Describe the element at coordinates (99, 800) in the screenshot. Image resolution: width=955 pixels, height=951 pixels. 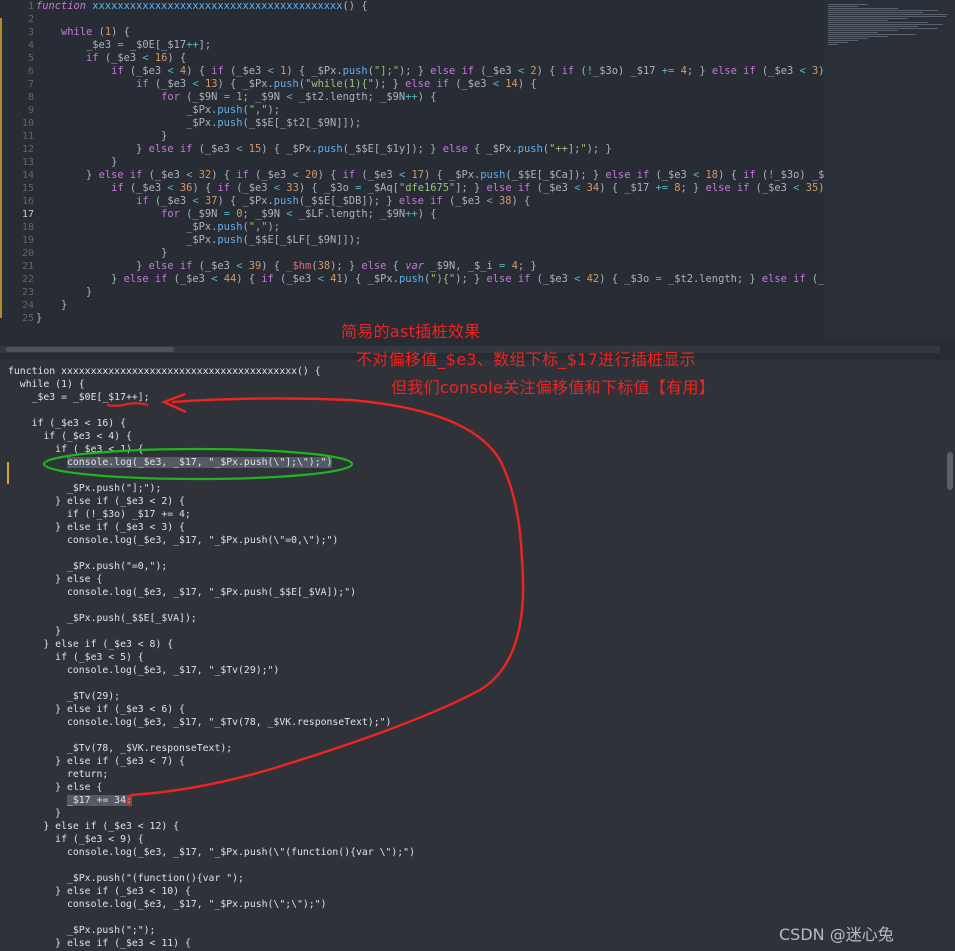
I see `selected-code-highlight: _$17 += 34;` at that location.